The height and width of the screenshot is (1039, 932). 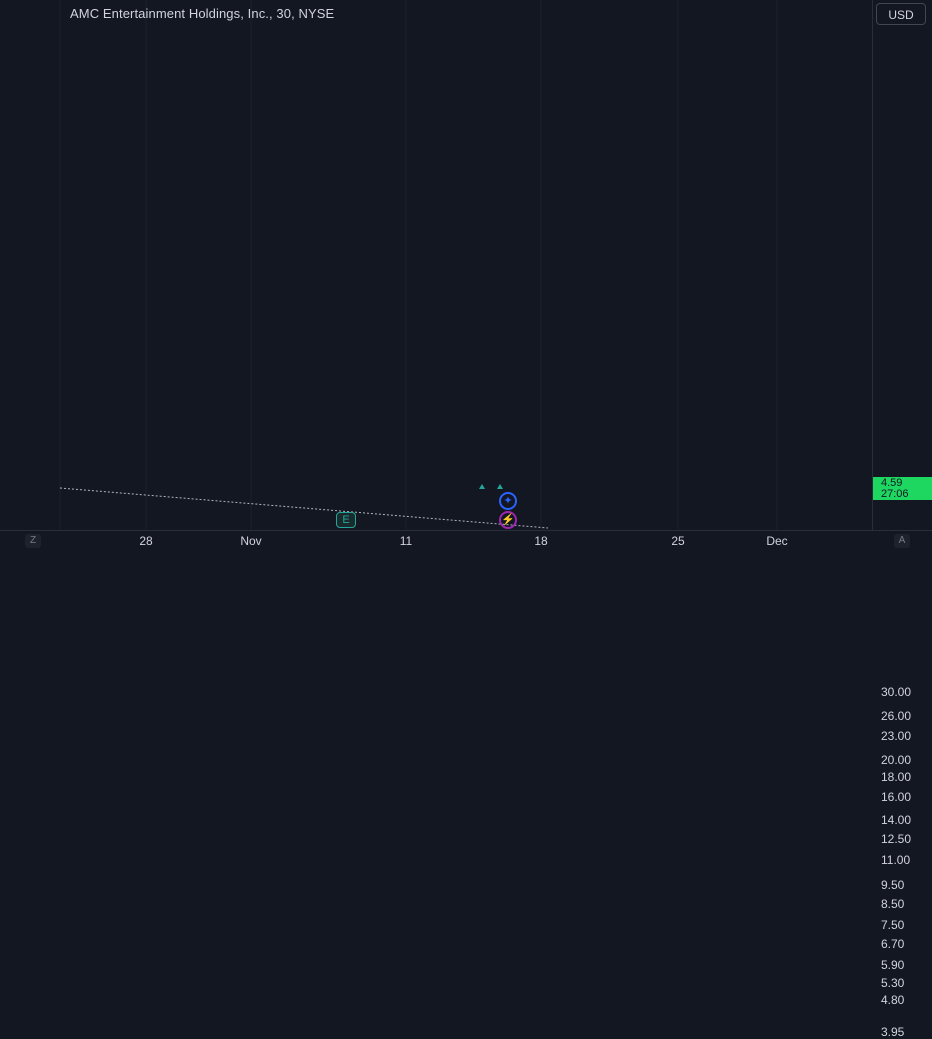 What do you see at coordinates (33, 541) in the screenshot?
I see `timezone-button: Z` at bounding box center [33, 541].